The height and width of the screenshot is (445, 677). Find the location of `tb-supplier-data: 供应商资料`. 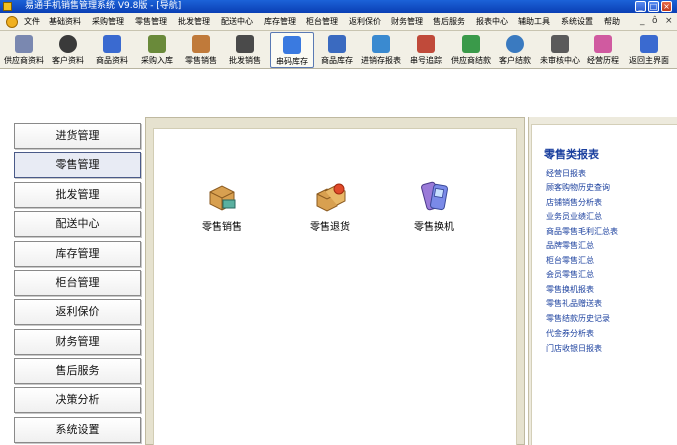

tb-supplier-data: 供应商资料 is located at coordinates (24, 50).